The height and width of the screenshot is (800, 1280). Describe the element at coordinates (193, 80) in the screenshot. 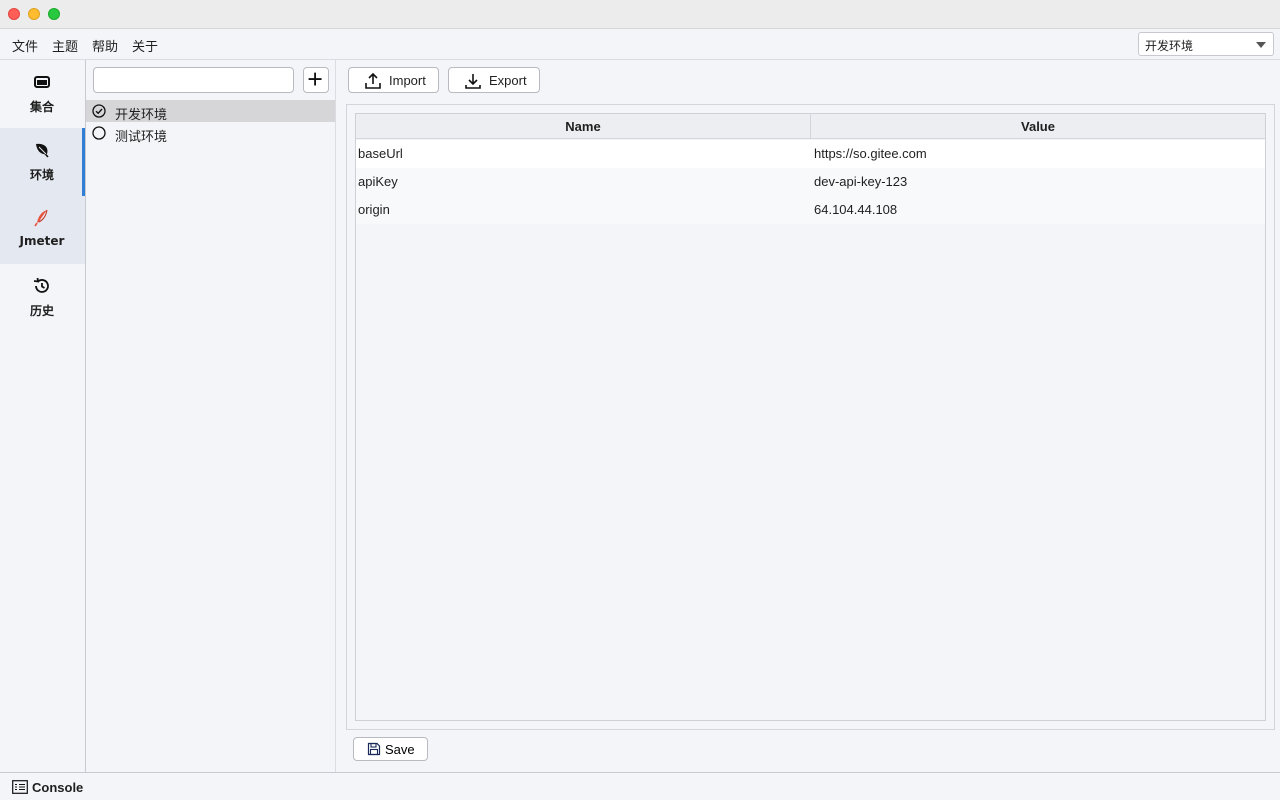

I see `environment-search-input` at that location.